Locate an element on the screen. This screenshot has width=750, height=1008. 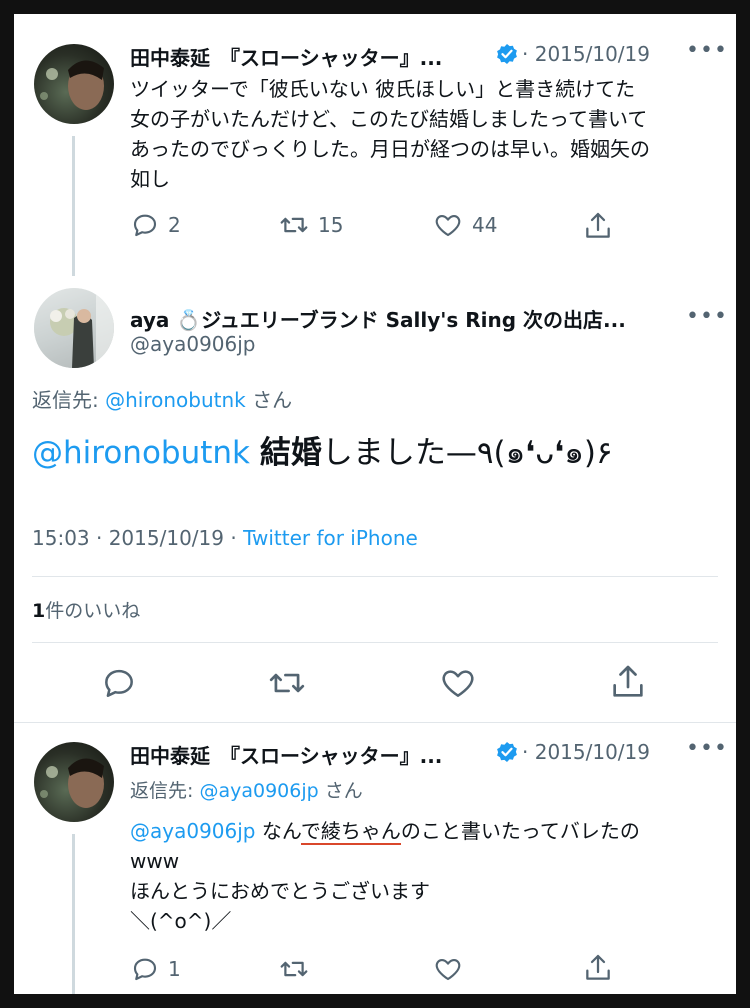
like-count: 44 is located at coordinates (485, 225).